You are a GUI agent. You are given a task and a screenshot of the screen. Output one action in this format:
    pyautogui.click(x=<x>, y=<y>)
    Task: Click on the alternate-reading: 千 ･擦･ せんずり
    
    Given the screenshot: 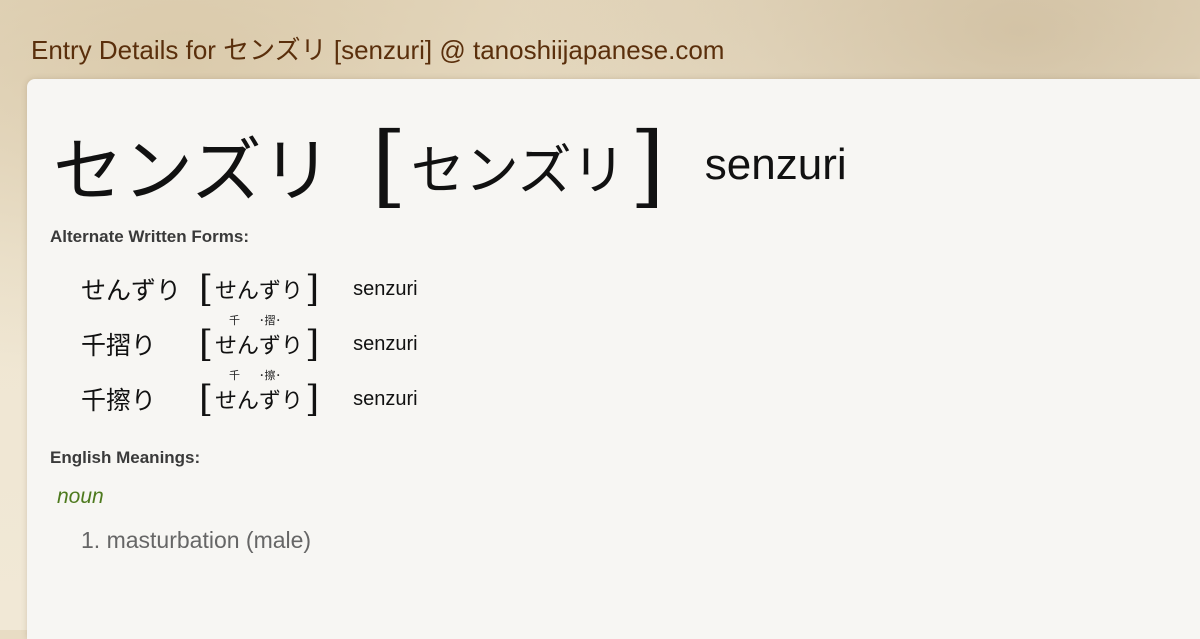 What is the action you would take?
    pyautogui.click(x=259, y=392)
    